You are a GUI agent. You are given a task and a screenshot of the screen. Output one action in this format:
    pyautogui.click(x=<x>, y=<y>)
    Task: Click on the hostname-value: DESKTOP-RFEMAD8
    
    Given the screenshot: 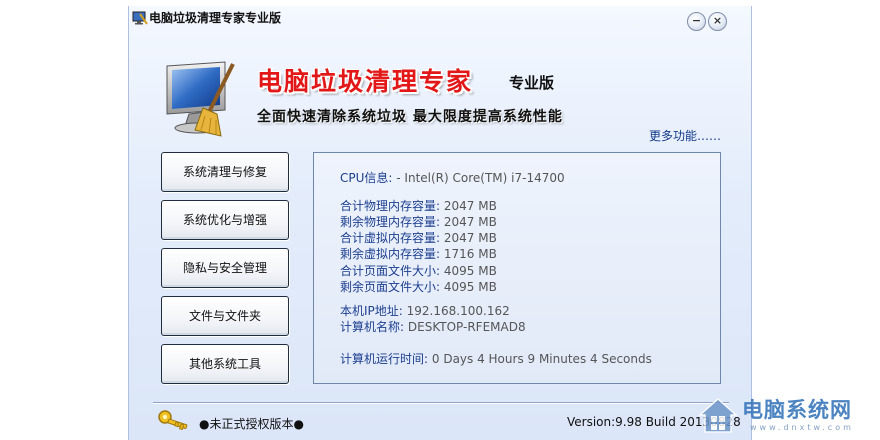 What is the action you would take?
    pyautogui.click(x=466, y=327)
    